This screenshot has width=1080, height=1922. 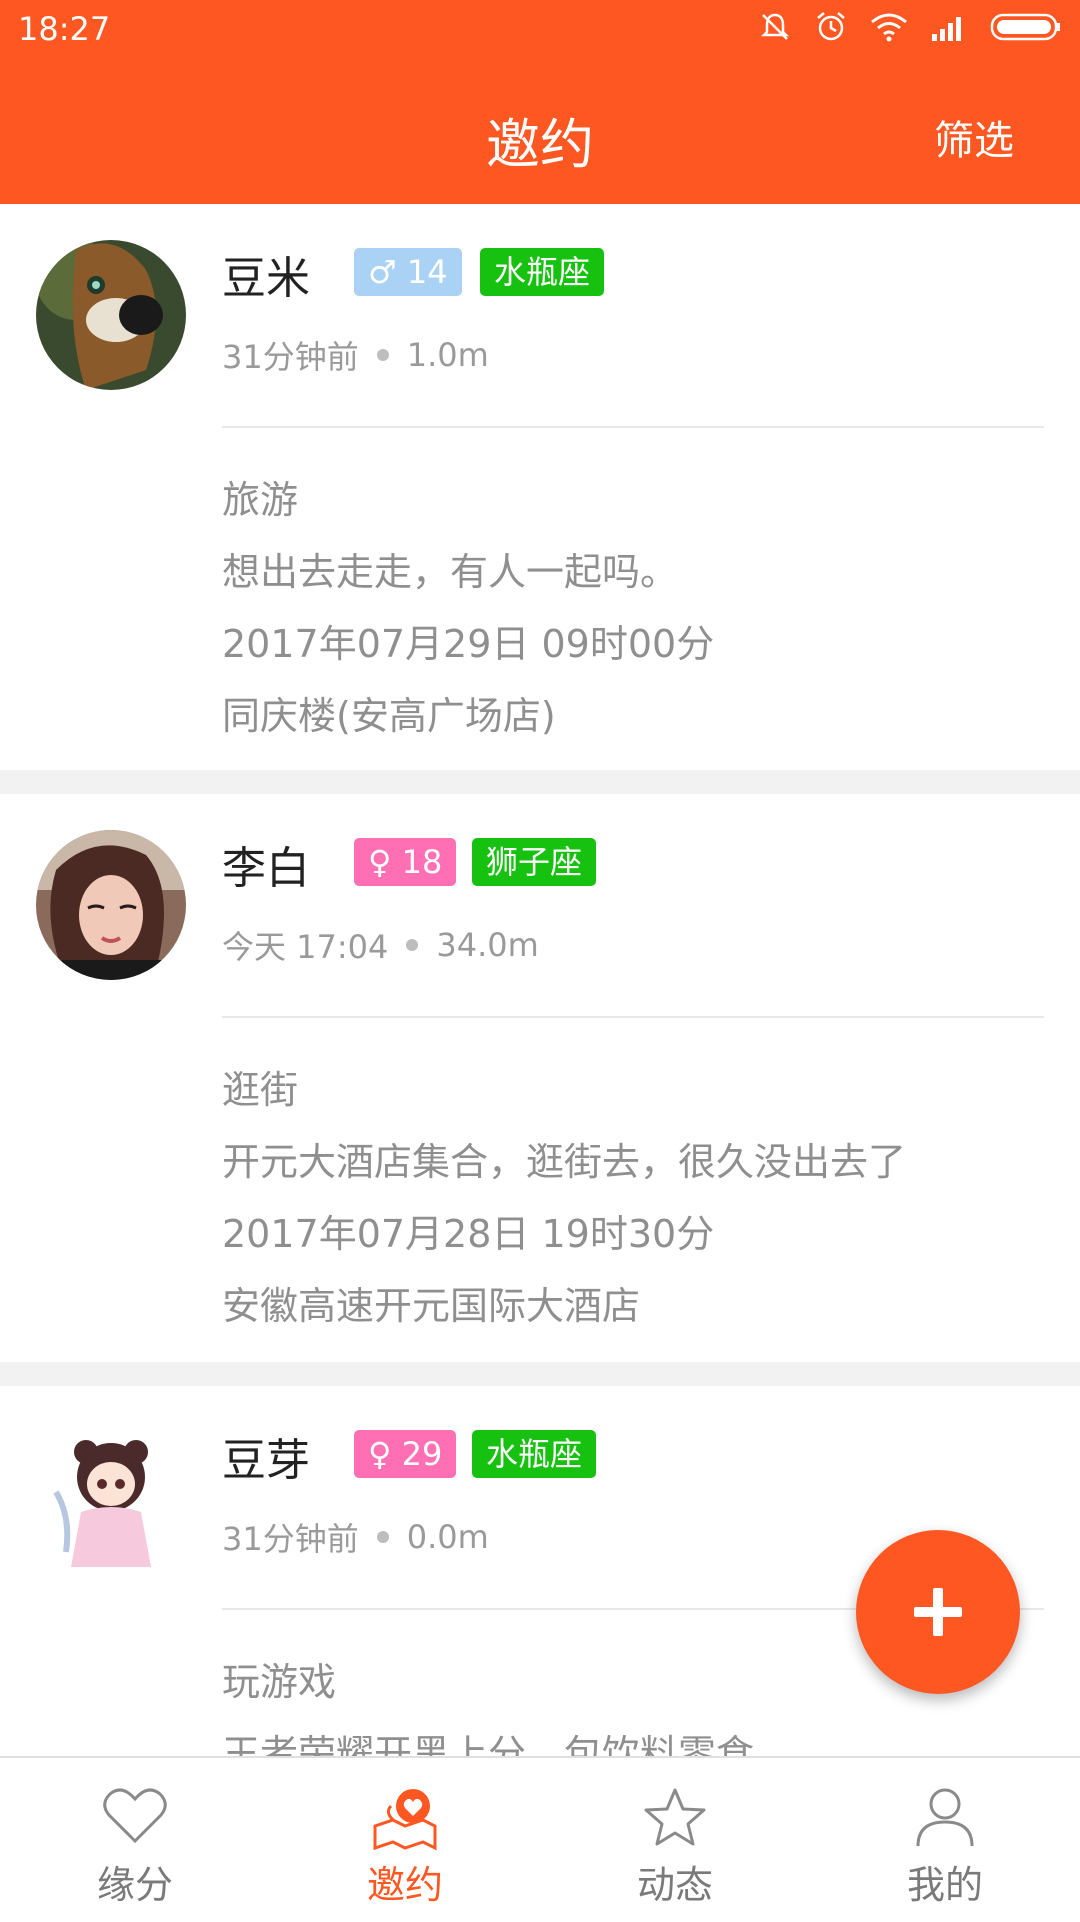 What do you see at coordinates (534, 862) in the screenshot?
I see `zodiac-badge: 狮子座` at bounding box center [534, 862].